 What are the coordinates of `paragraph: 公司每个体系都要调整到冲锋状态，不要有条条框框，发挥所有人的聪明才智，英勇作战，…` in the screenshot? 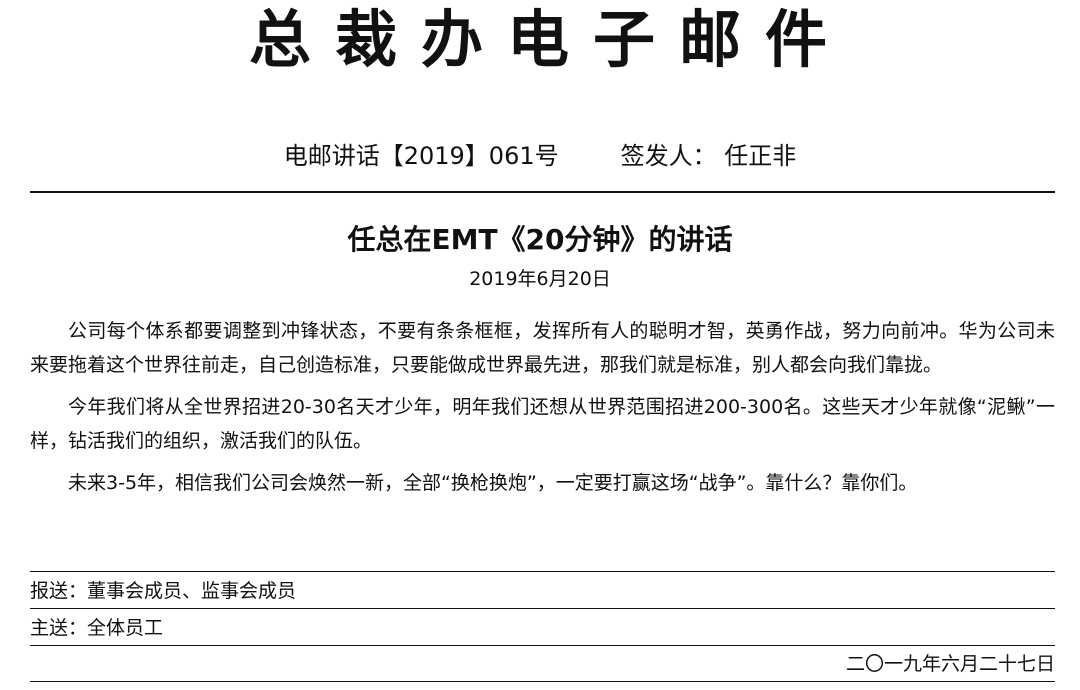 It's located at (542, 348).